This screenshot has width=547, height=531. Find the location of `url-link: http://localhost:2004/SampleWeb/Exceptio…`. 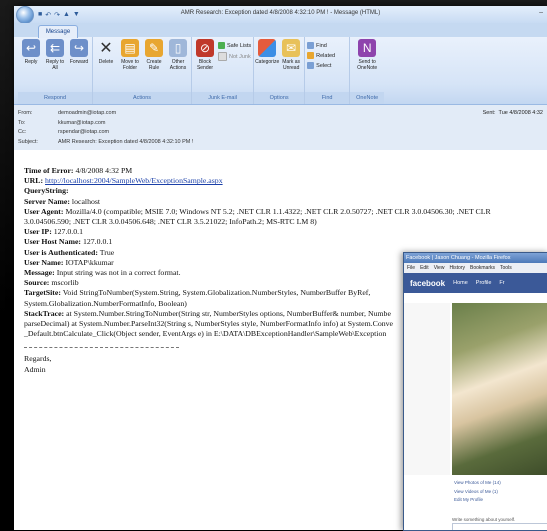

url-link: http://localhost:2004/SampleWeb/Exceptio… is located at coordinates (134, 180).